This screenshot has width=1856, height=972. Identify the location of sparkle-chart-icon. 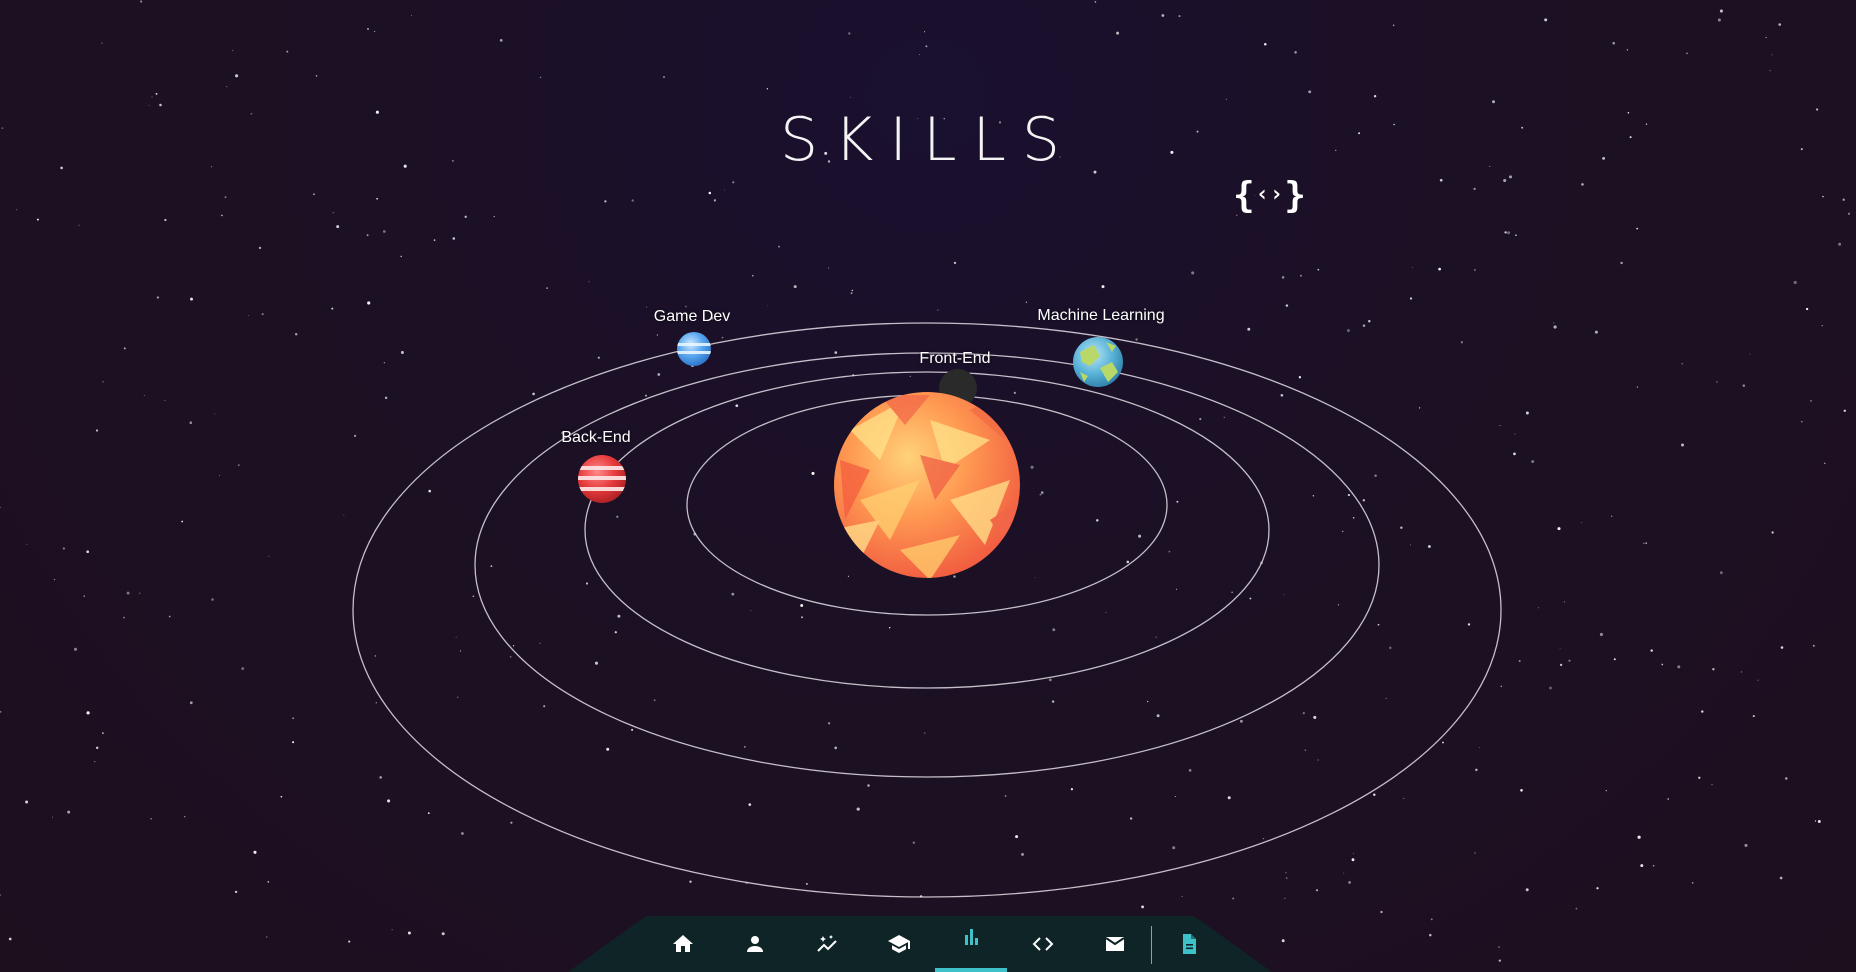
(827, 943).